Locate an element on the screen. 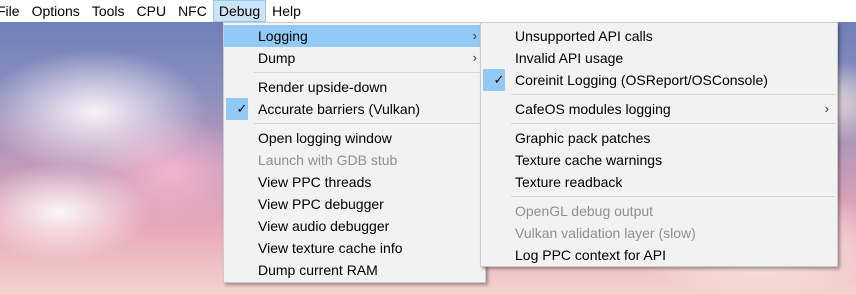  view-texture-cache-label: View texture cache info is located at coordinates (330, 248).